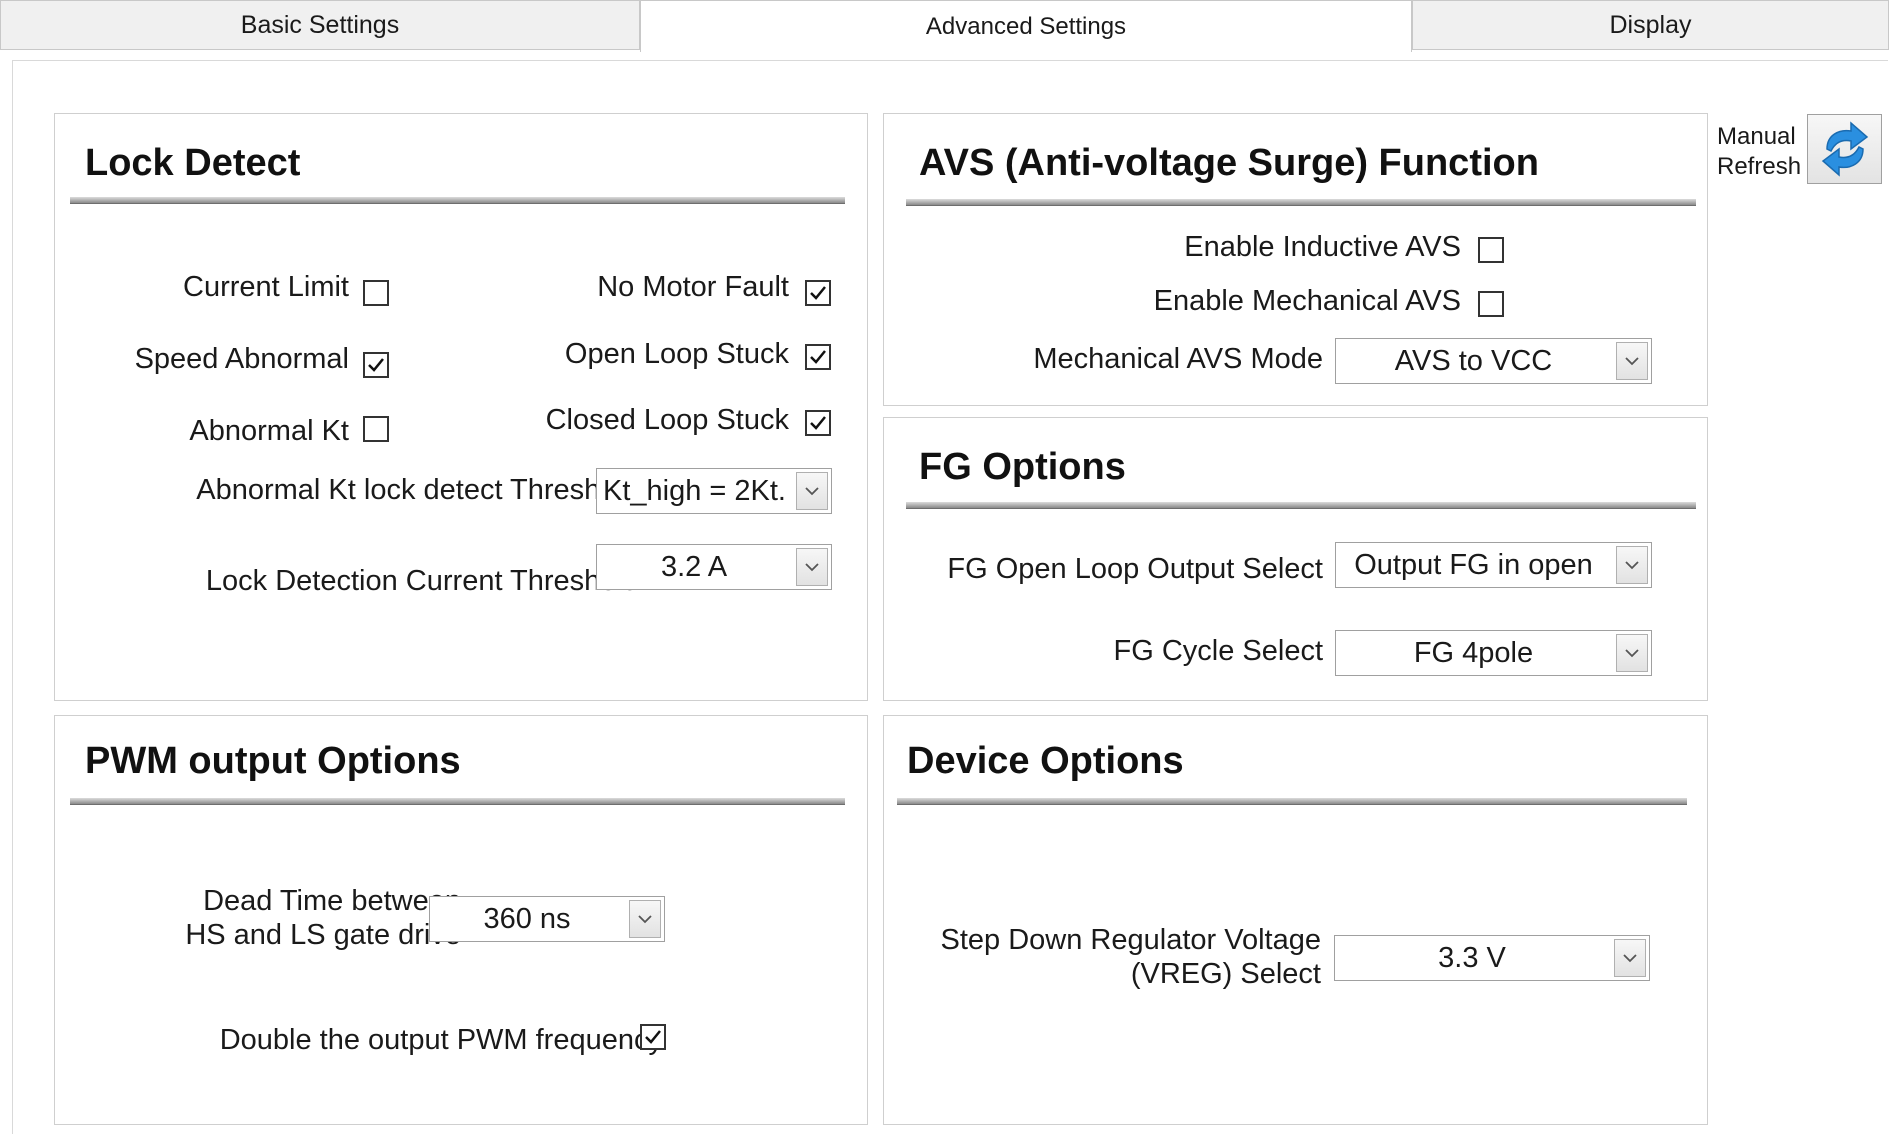  What do you see at coordinates (1491, 304) in the screenshot?
I see `mechanical-avs-checkbox` at bounding box center [1491, 304].